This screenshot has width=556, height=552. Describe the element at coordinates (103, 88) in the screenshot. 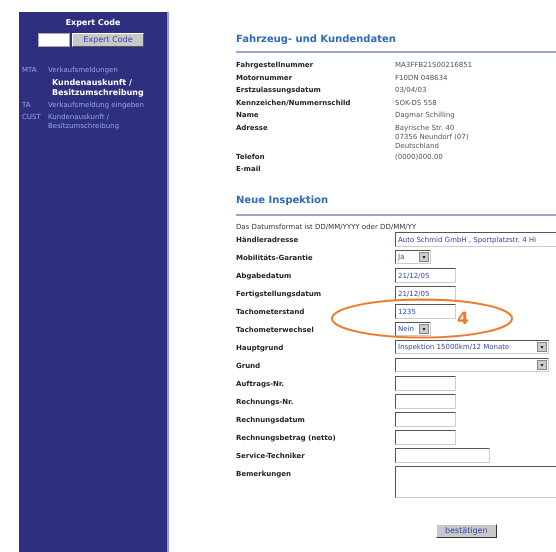

I see `nav-link: Kundenauskunft / Besitzumschreibung` at that location.